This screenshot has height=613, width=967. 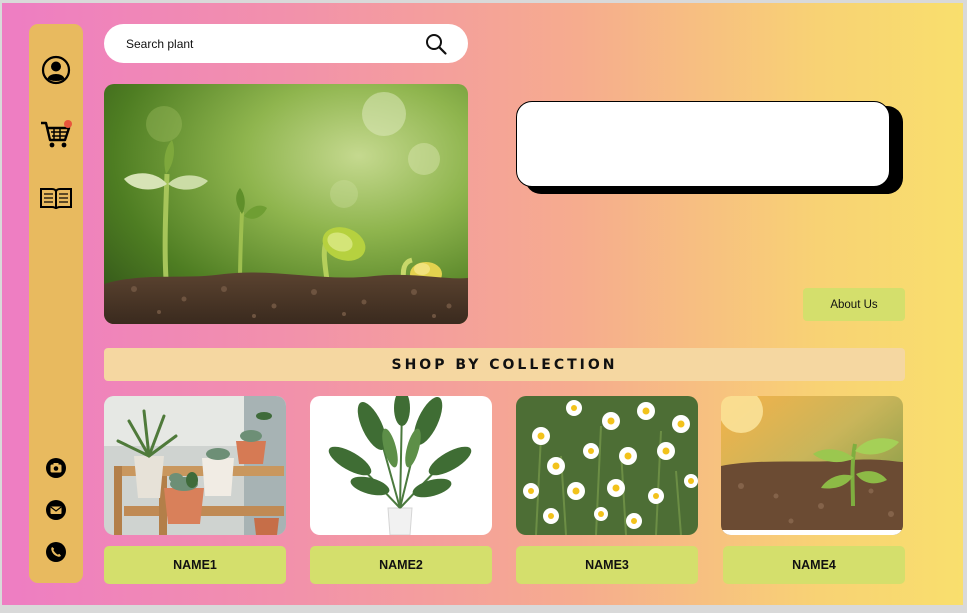 I want to click on camera-icon, so click(x=56, y=468).